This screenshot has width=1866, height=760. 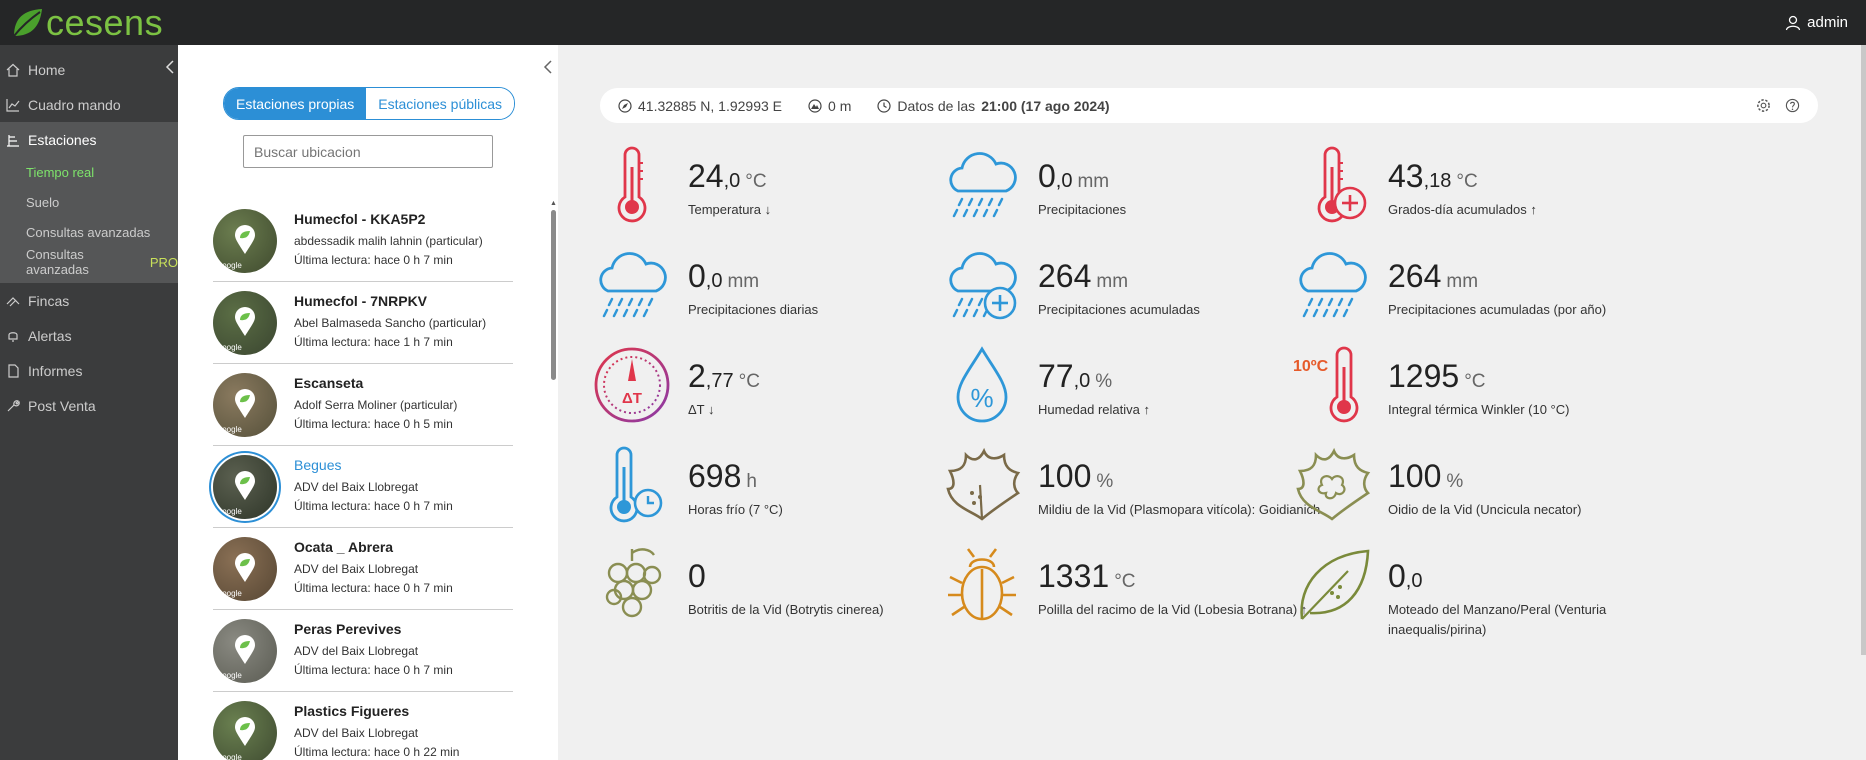 I want to click on sidebar-item-estaciones: Estaciones, so click(x=89, y=139).